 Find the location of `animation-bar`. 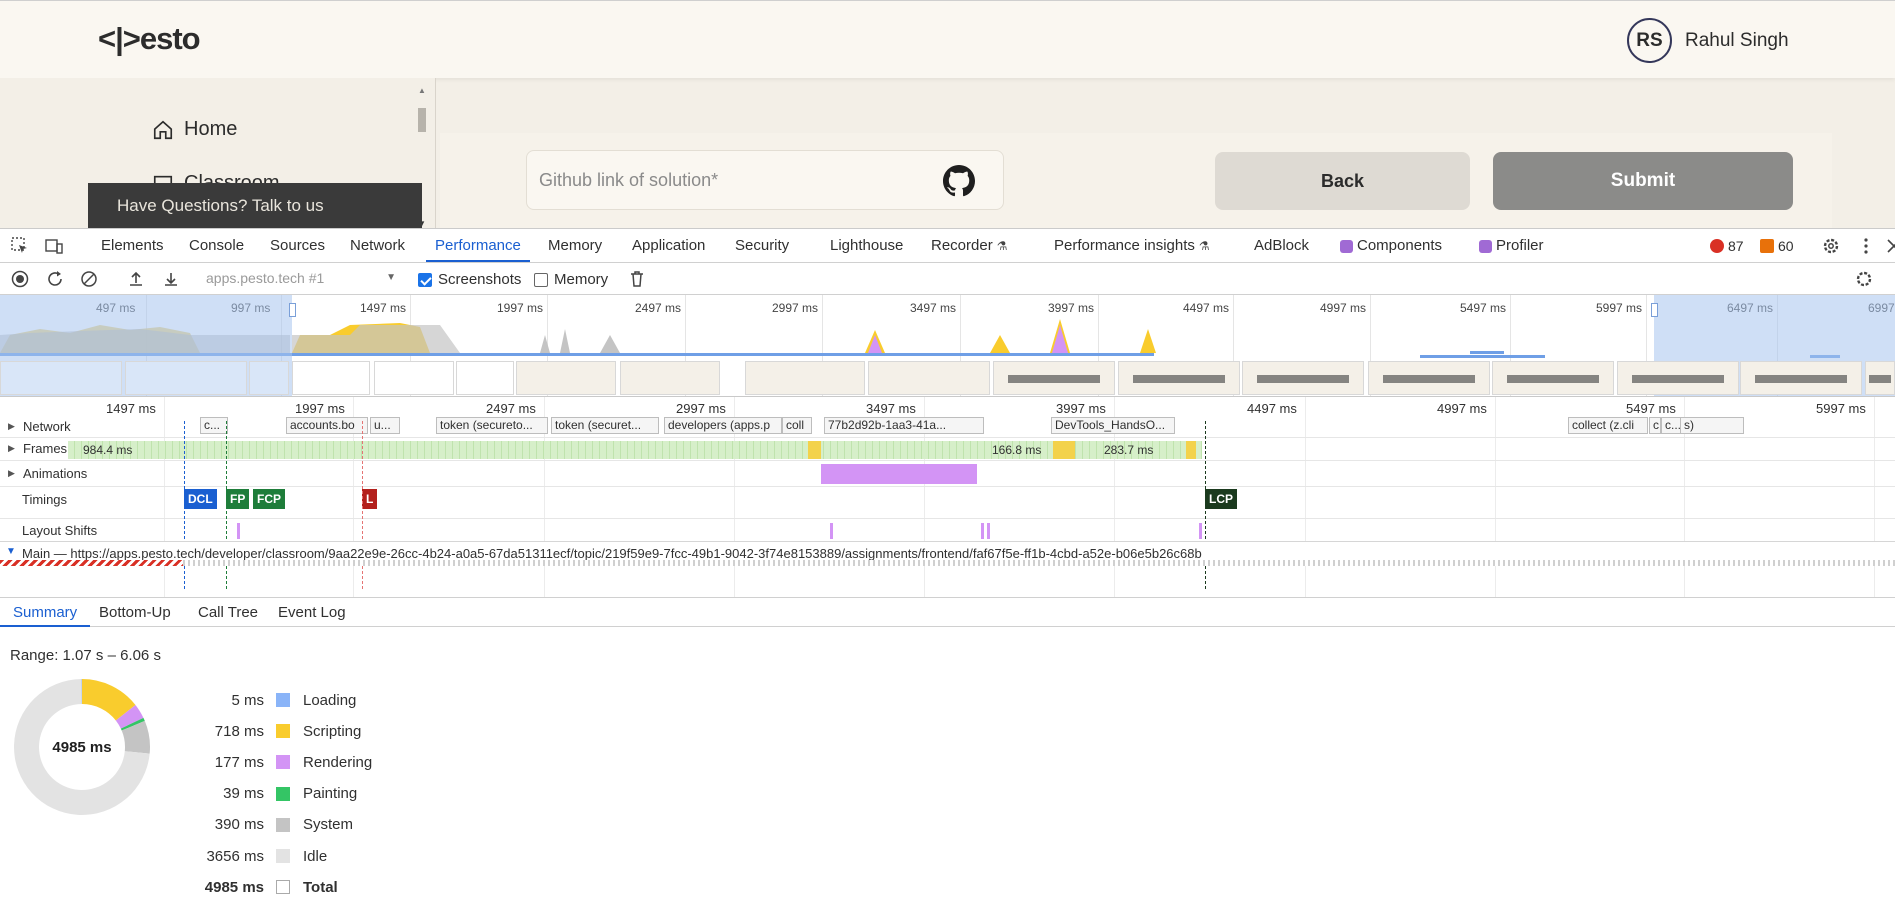

animation-bar is located at coordinates (899, 474).